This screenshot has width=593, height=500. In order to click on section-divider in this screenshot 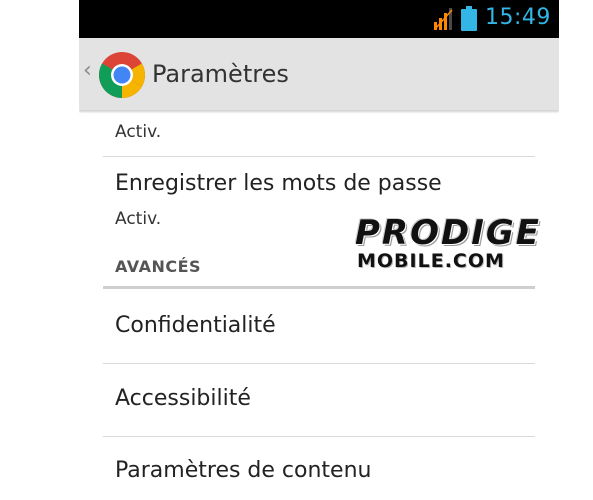, I will do `click(319, 287)`.